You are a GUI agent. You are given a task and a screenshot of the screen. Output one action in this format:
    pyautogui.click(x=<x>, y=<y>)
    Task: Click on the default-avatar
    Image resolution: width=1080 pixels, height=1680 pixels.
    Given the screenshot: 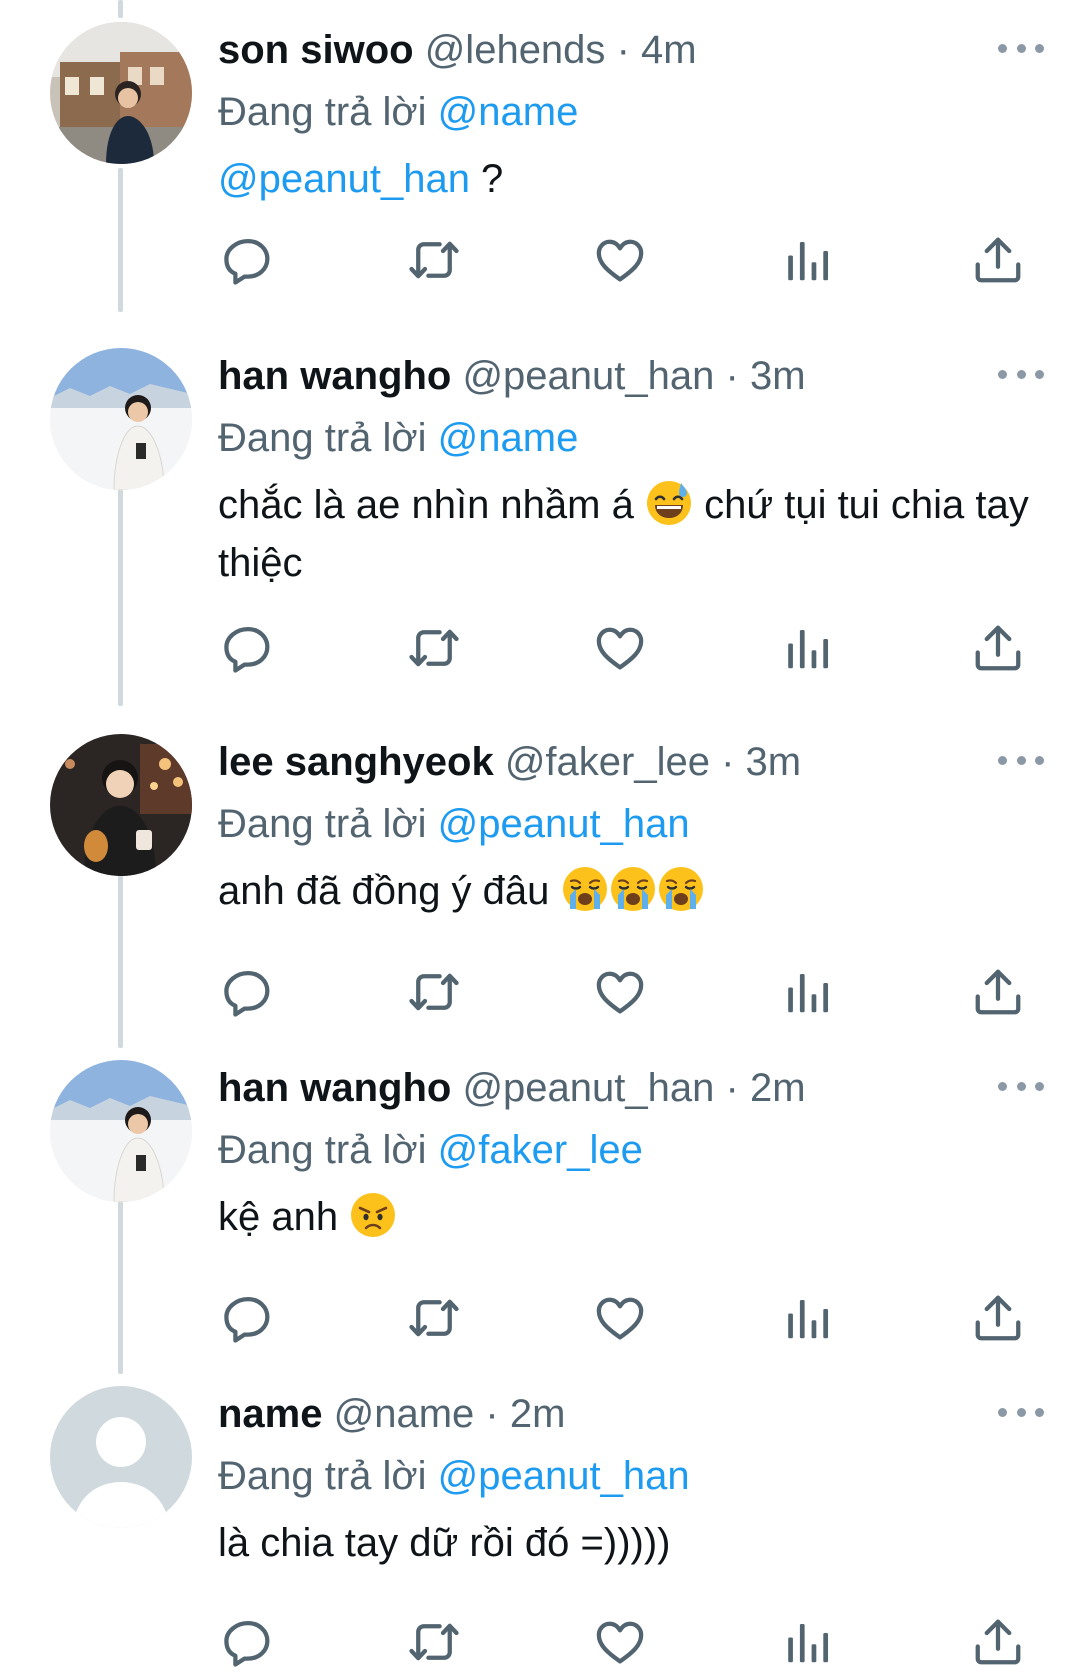 What is the action you would take?
    pyautogui.click(x=121, y=1457)
    